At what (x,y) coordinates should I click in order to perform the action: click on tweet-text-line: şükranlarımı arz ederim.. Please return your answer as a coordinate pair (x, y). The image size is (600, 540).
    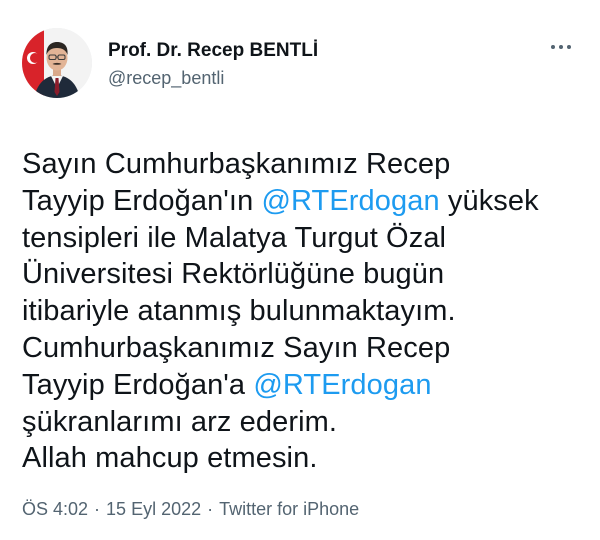
    Looking at the image, I should click on (302, 422).